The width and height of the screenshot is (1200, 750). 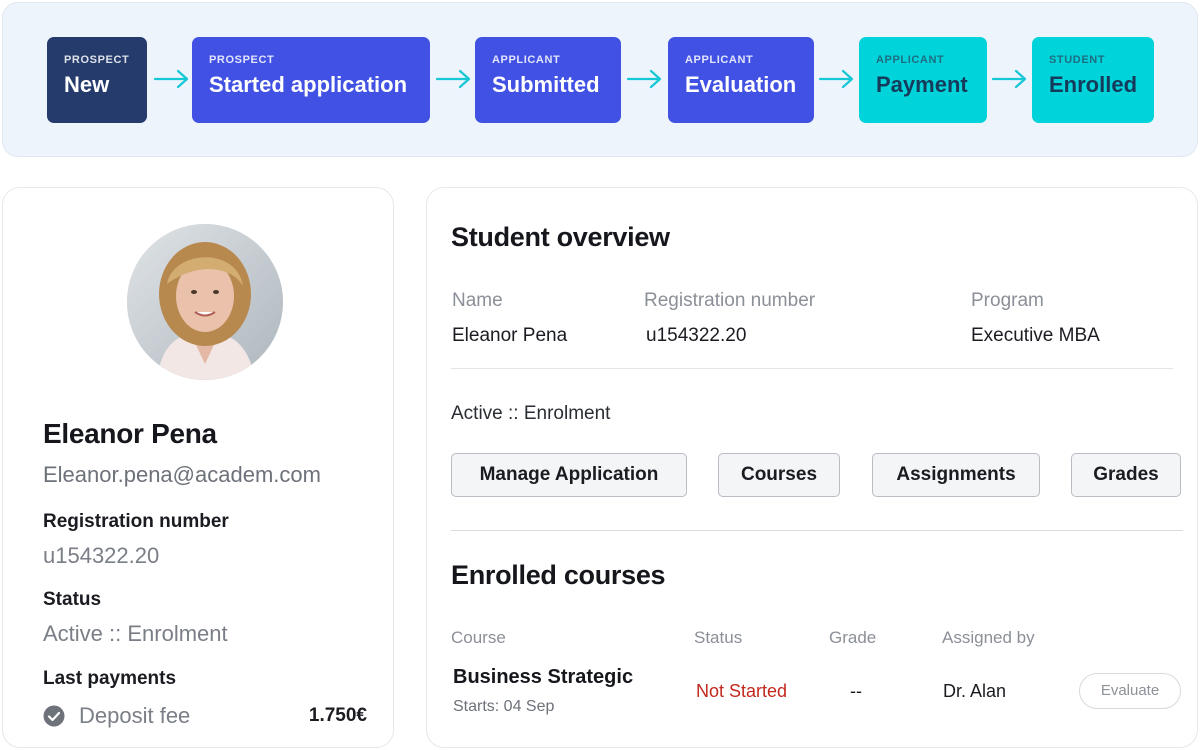 I want to click on registration-label: Registration number, so click(x=136, y=521).